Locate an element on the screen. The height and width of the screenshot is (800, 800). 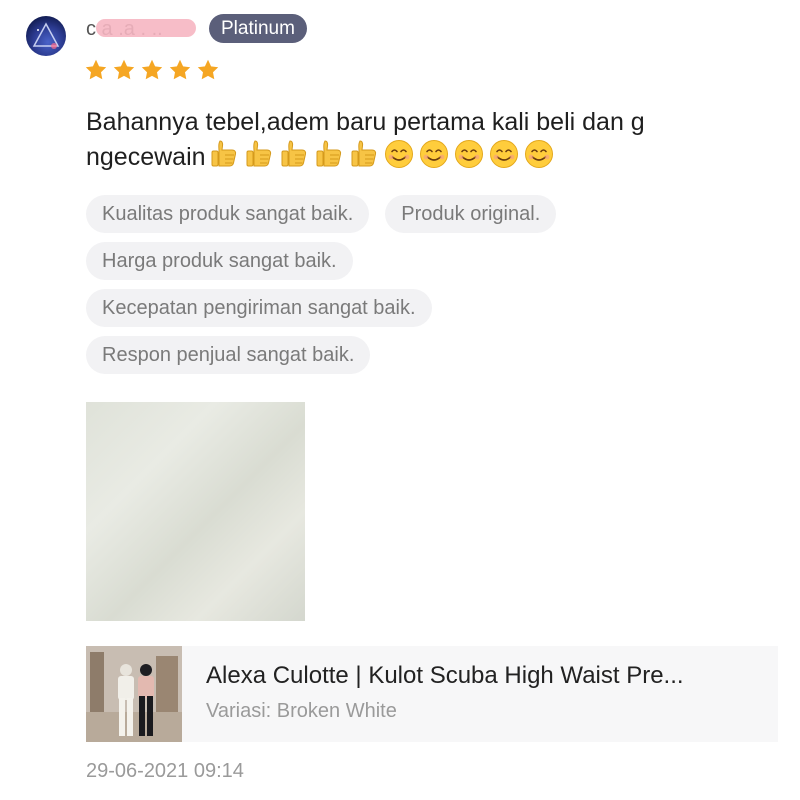
tag-row: Kecepatan pengiriman sangat baik. is located at coordinates (416, 308).